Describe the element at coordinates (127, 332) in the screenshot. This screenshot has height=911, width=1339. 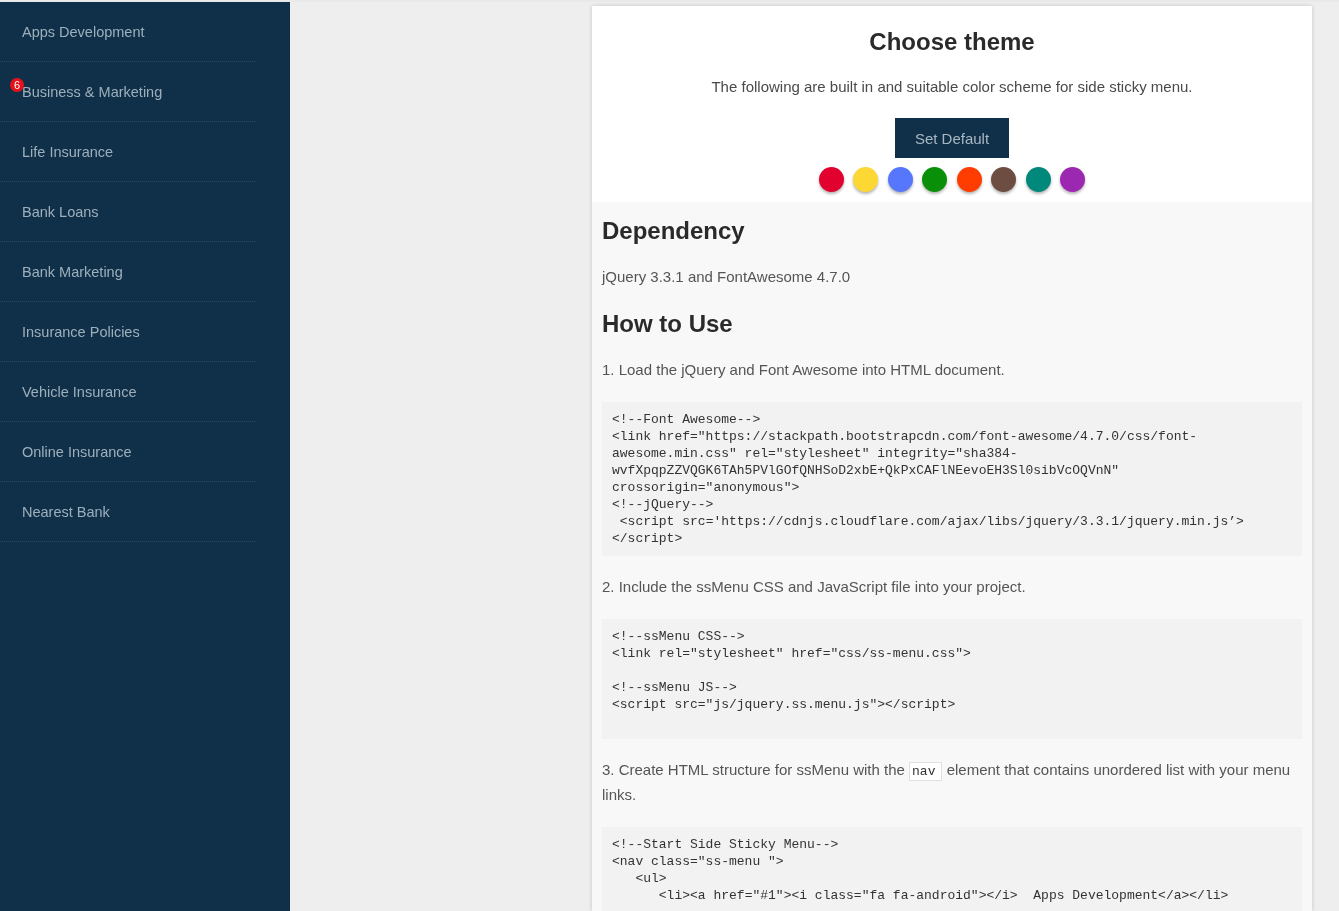
I see `sidebar-item: Insurance Policies` at that location.